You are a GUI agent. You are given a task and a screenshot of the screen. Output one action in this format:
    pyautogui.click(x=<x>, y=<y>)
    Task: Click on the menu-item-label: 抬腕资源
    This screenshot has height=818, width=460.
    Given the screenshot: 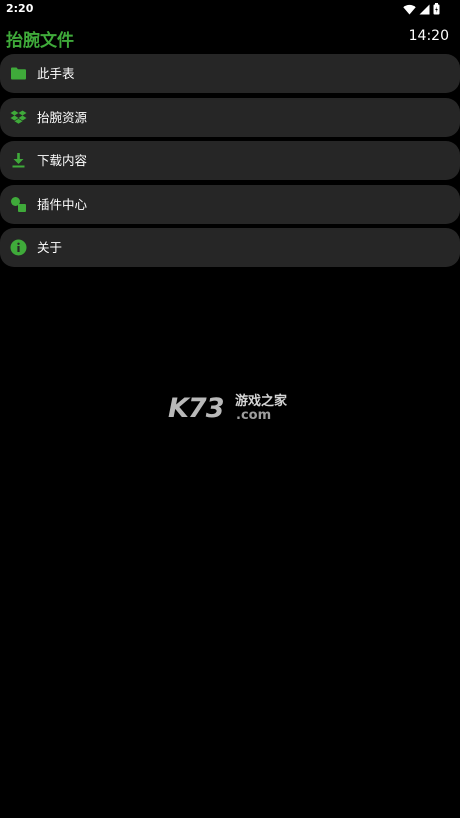 What is the action you would take?
    pyautogui.click(x=62, y=117)
    